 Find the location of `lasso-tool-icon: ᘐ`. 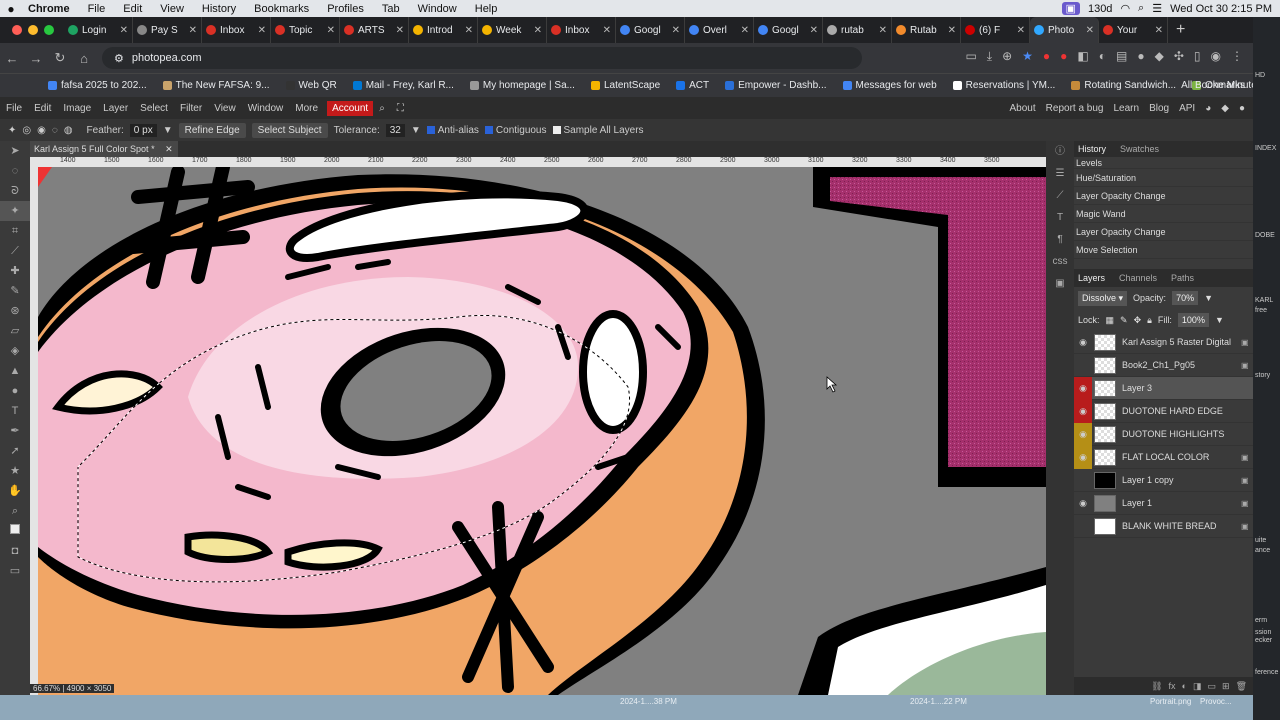

lasso-tool-icon: ᘐ is located at coordinates (15, 191).